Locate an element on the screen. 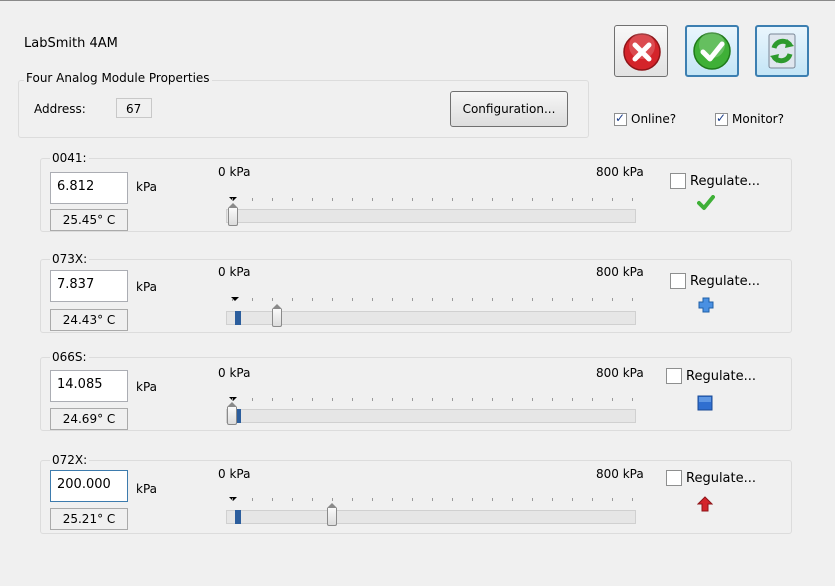 The height and width of the screenshot is (586, 835). ok-button is located at coordinates (712, 51).